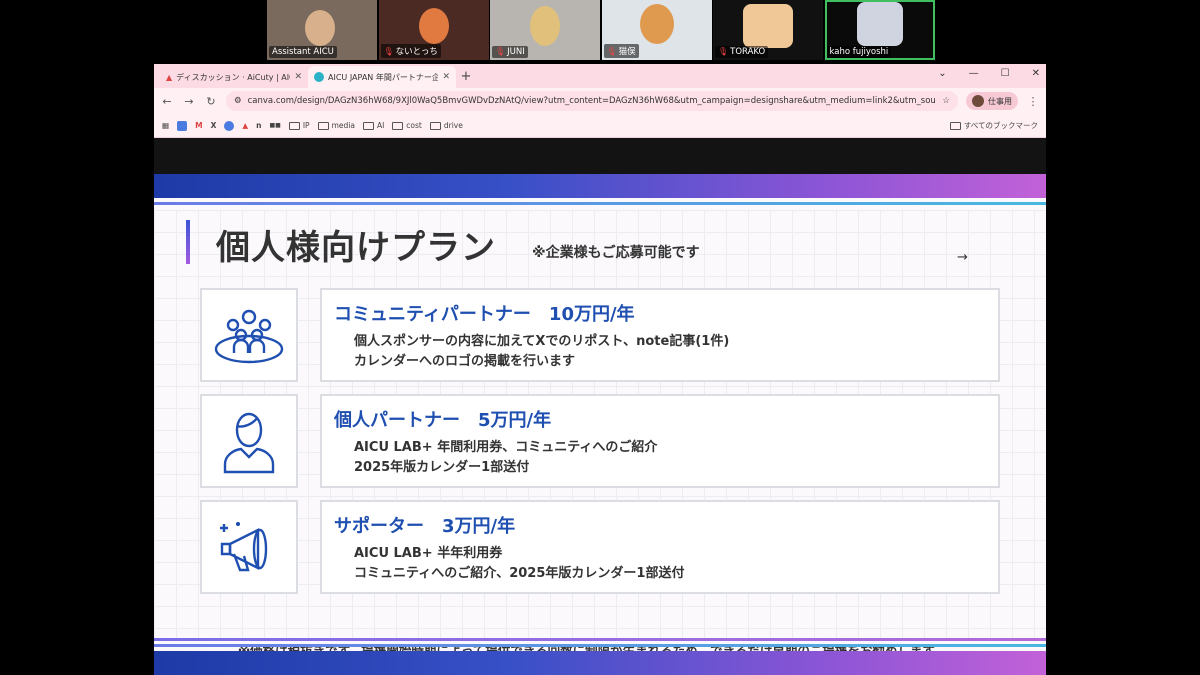 This screenshot has height=675, width=1200. What do you see at coordinates (169, 77) in the screenshot?
I see `aicu-favicon-icon: ▲` at bounding box center [169, 77].